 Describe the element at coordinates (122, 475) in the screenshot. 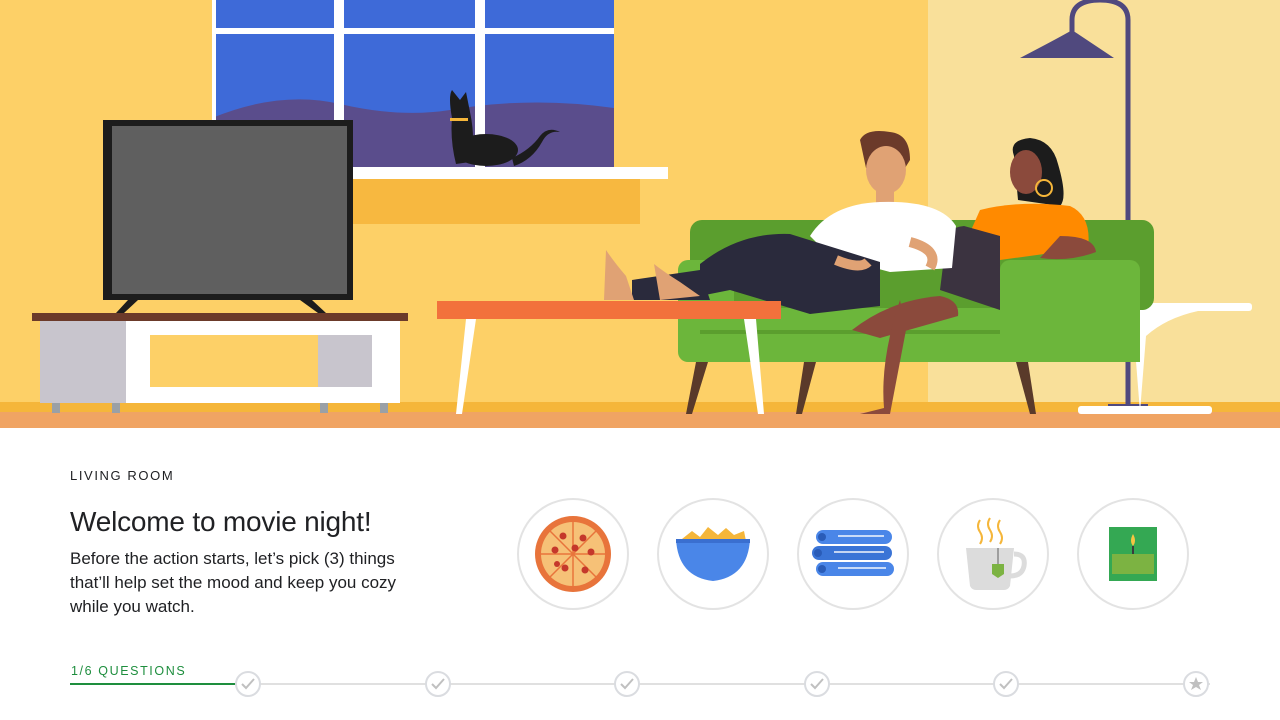

I see `section-label: LIVING ROOM` at that location.